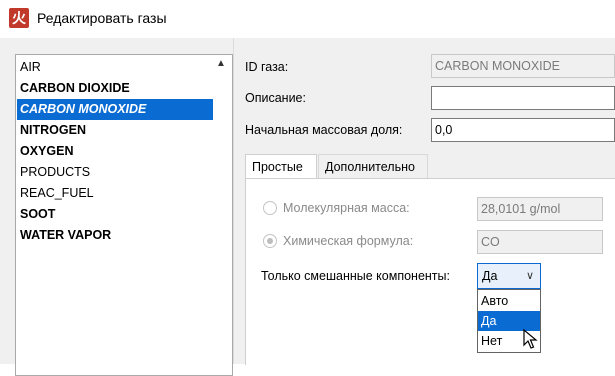  Describe the element at coordinates (115, 151) in the screenshot. I see `gas-list-item-oxygen: OXYGEN` at that location.